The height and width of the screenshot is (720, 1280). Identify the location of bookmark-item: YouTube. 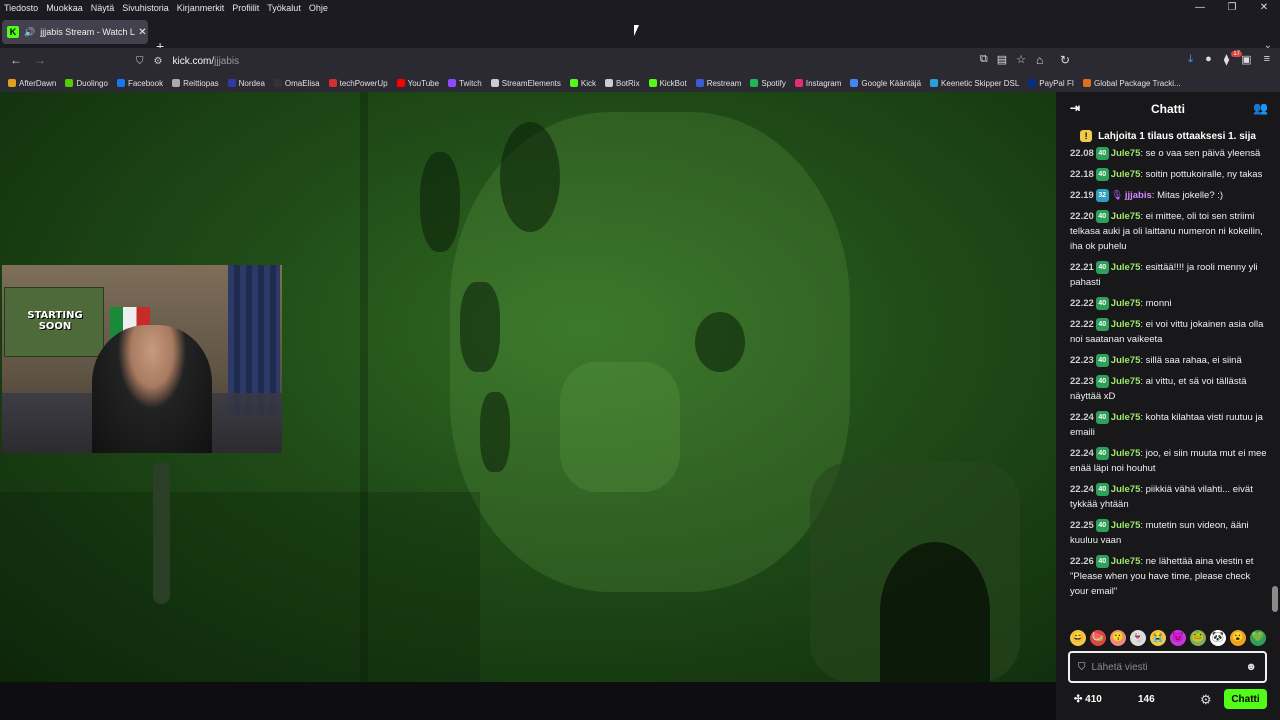
(417, 83).